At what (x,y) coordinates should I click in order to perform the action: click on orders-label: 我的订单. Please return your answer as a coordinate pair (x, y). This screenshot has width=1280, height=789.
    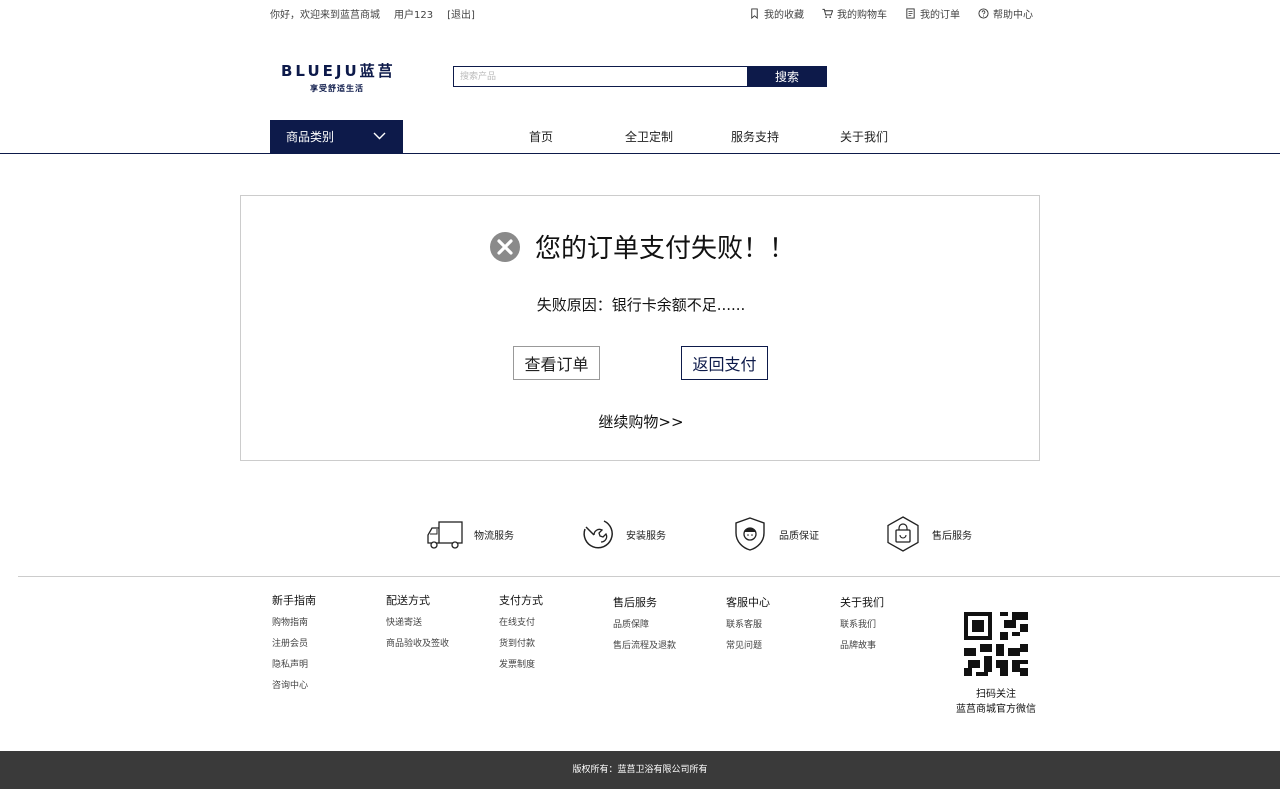
    Looking at the image, I should click on (940, 15).